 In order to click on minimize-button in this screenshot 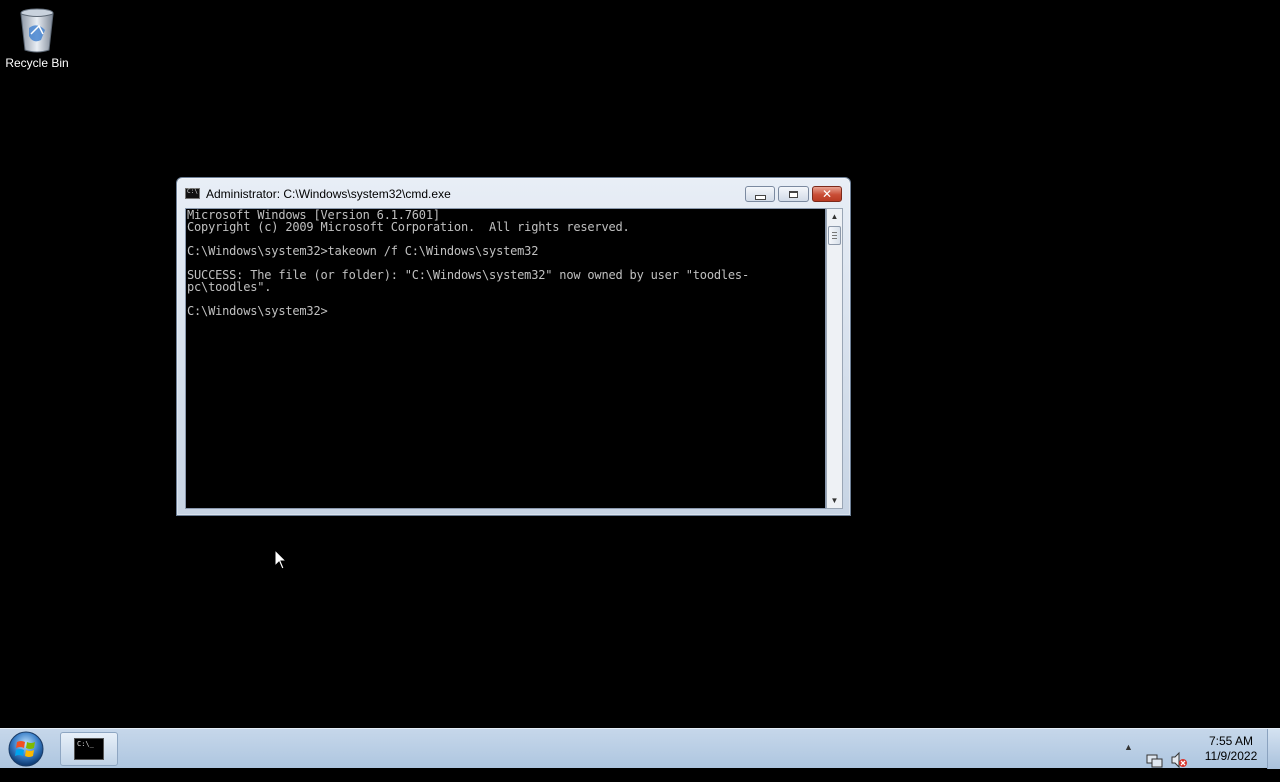, I will do `click(760, 194)`.